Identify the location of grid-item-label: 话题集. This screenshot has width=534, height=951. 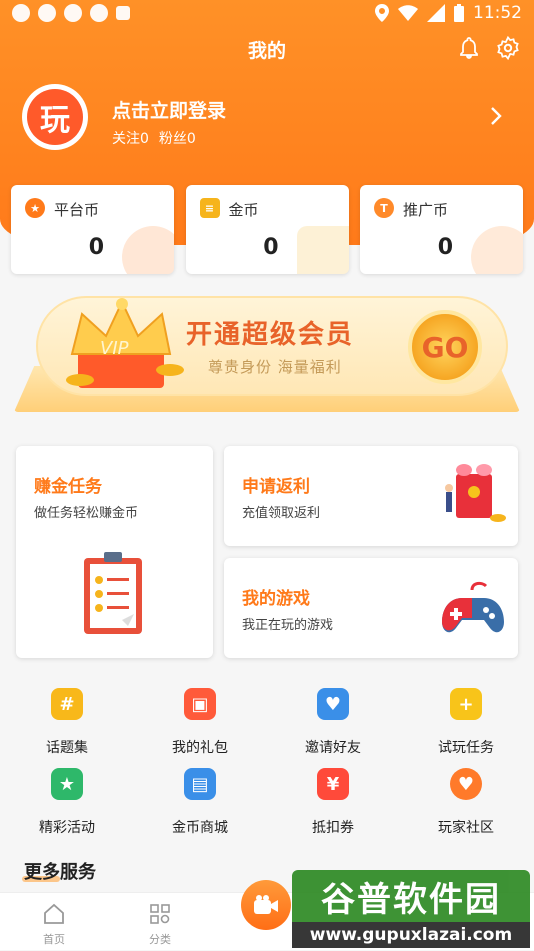
(67, 748).